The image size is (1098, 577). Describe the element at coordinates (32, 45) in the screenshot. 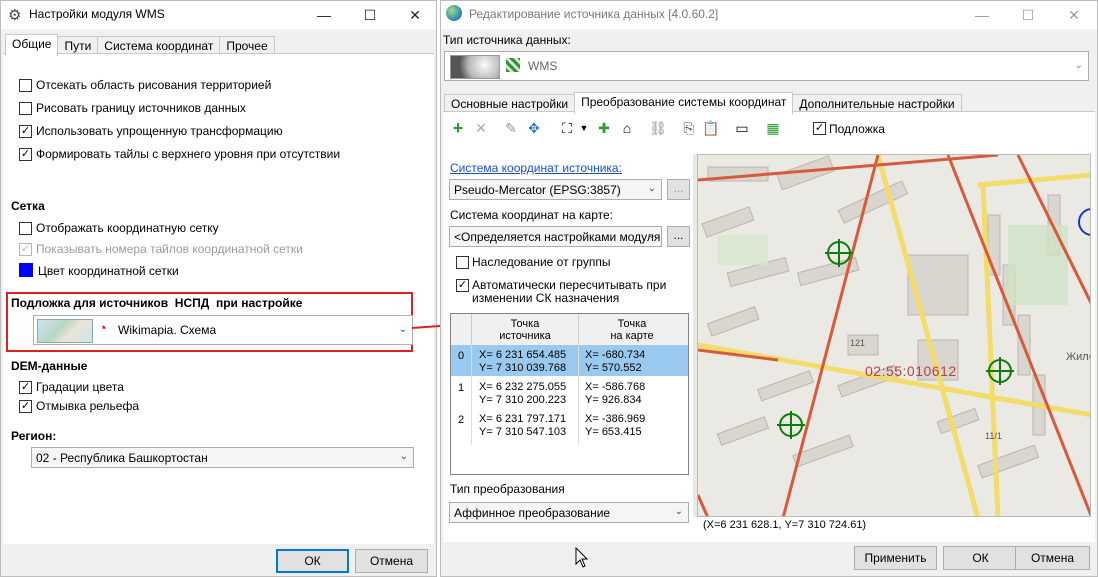

I see `tab-general: Общие` at that location.